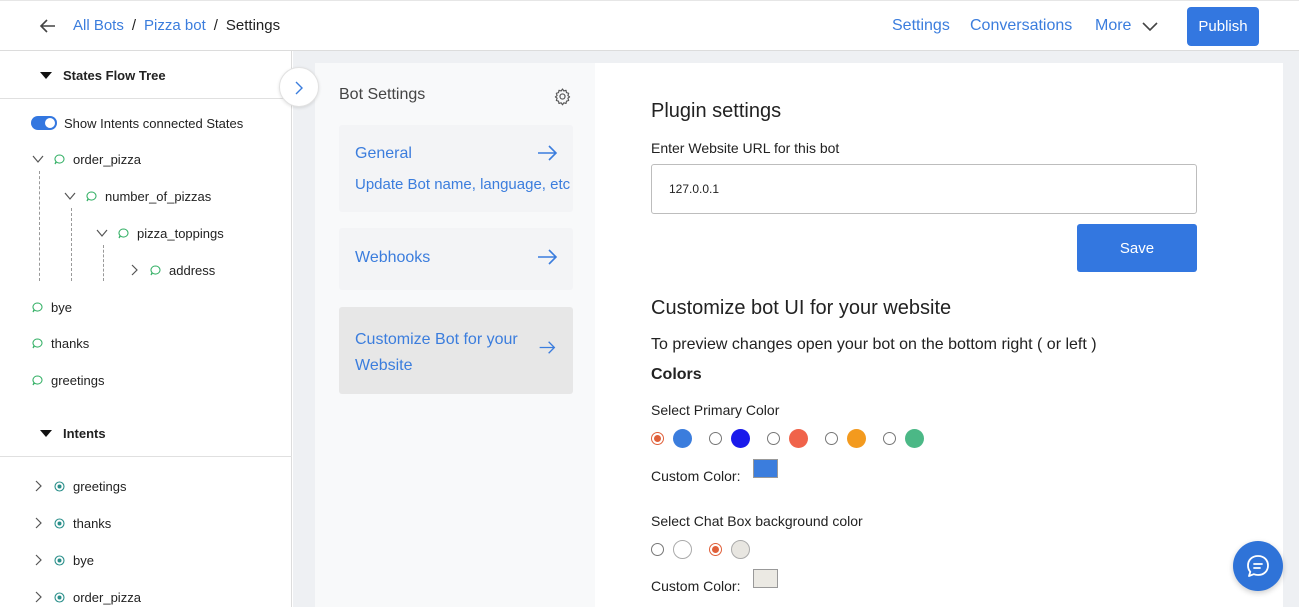  What do you see at coordinates (98, 25) in the screenshot?
I see `breadcrumb-all-bots: All Bots` at bounding box center [98, 25].